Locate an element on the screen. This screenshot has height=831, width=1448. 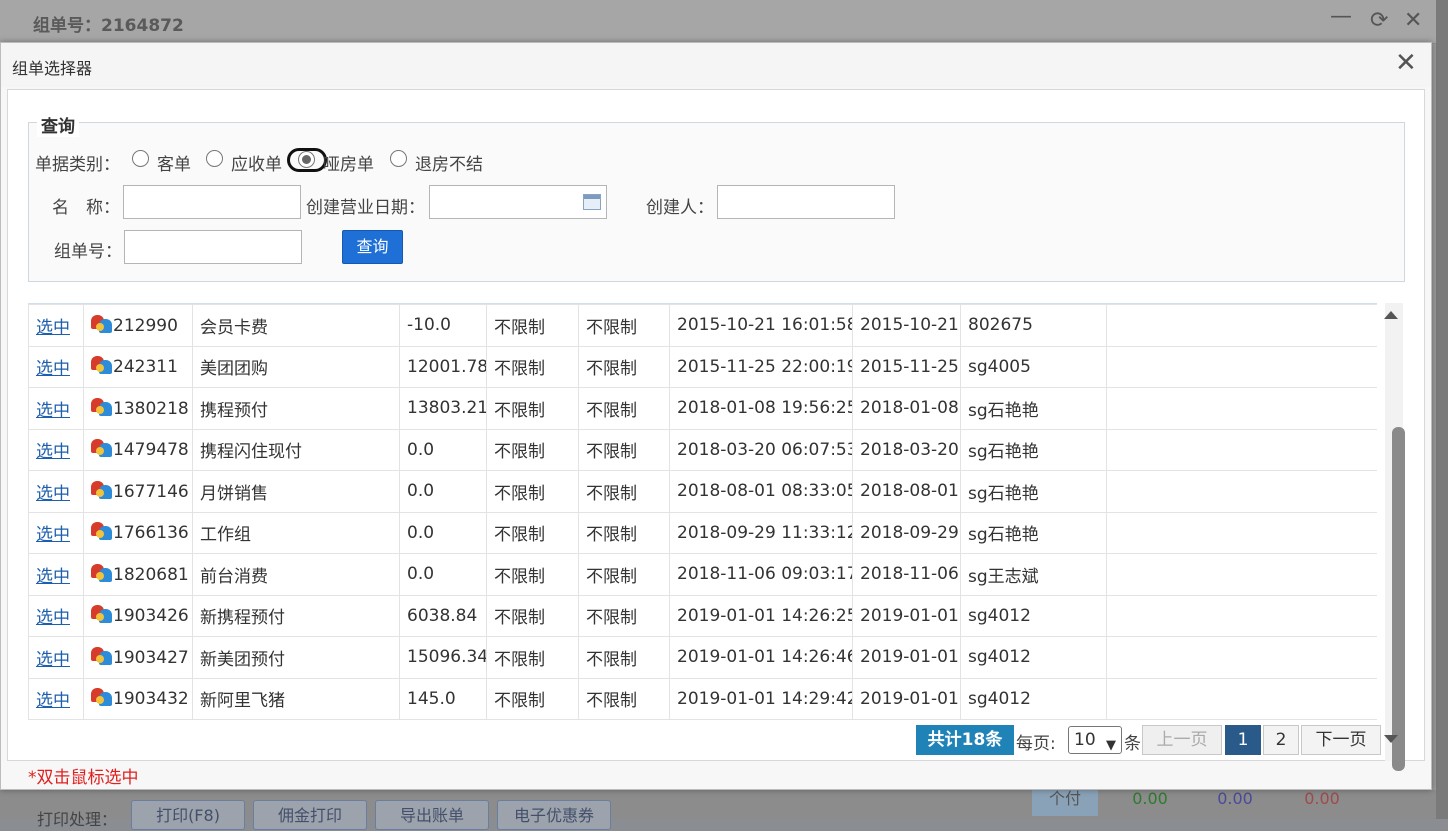
scrollbar-thumb is located at coordinates (1398, 599).